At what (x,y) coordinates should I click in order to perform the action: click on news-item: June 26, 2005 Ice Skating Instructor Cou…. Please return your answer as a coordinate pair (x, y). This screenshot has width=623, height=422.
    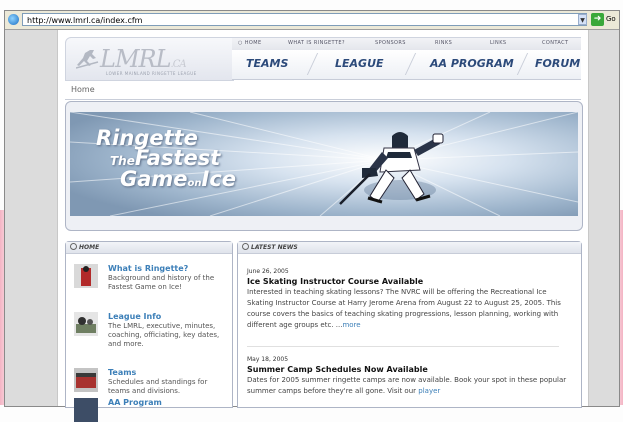
    Looking at the image, I should click on (407, 299).